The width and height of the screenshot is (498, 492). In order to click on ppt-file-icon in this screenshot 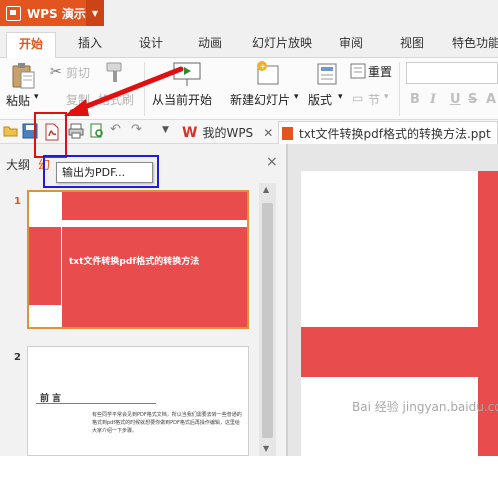, I will do `click(287, 133)`.